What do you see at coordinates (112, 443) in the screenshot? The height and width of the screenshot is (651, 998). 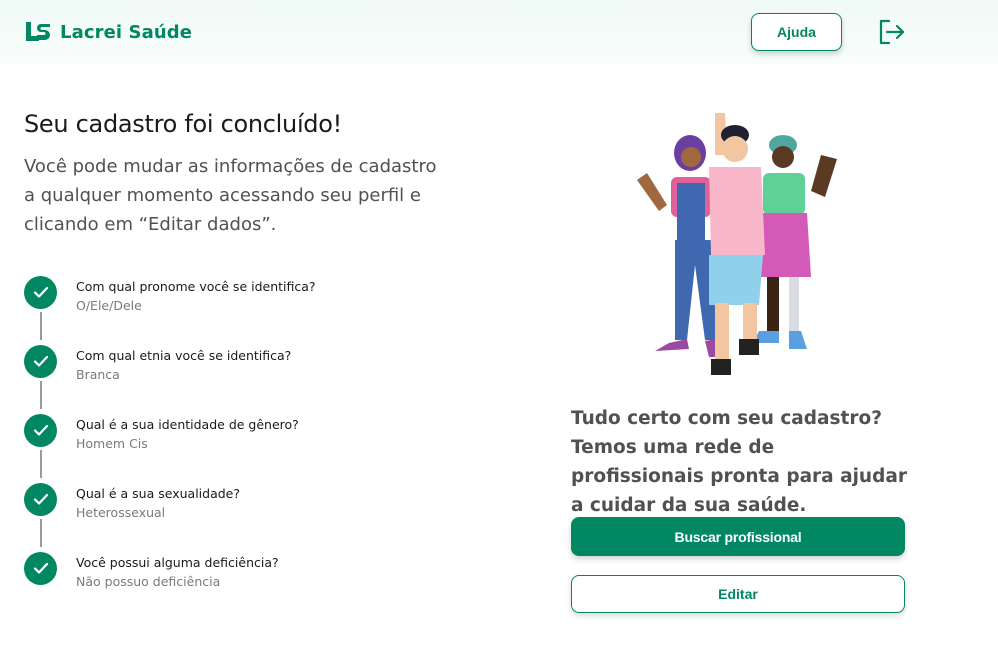 I see `summary-answer: Homem Cis` at bounding box center [112, 443].